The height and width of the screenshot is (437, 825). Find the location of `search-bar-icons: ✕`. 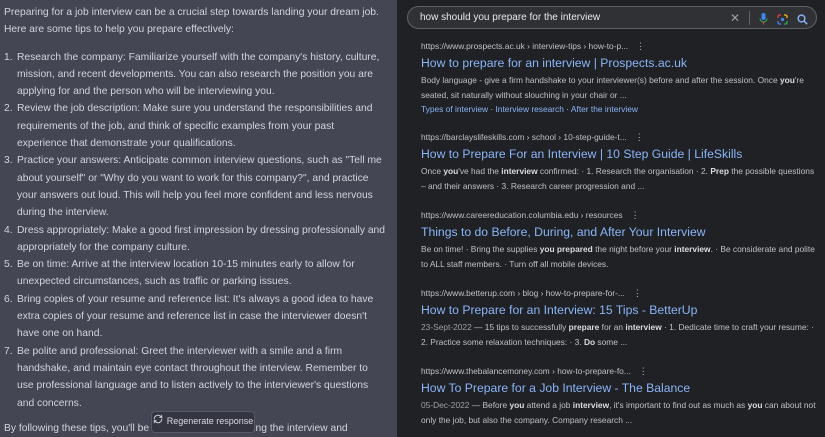

search-bar-icons: ✕ is located at coordinates (769, 17).